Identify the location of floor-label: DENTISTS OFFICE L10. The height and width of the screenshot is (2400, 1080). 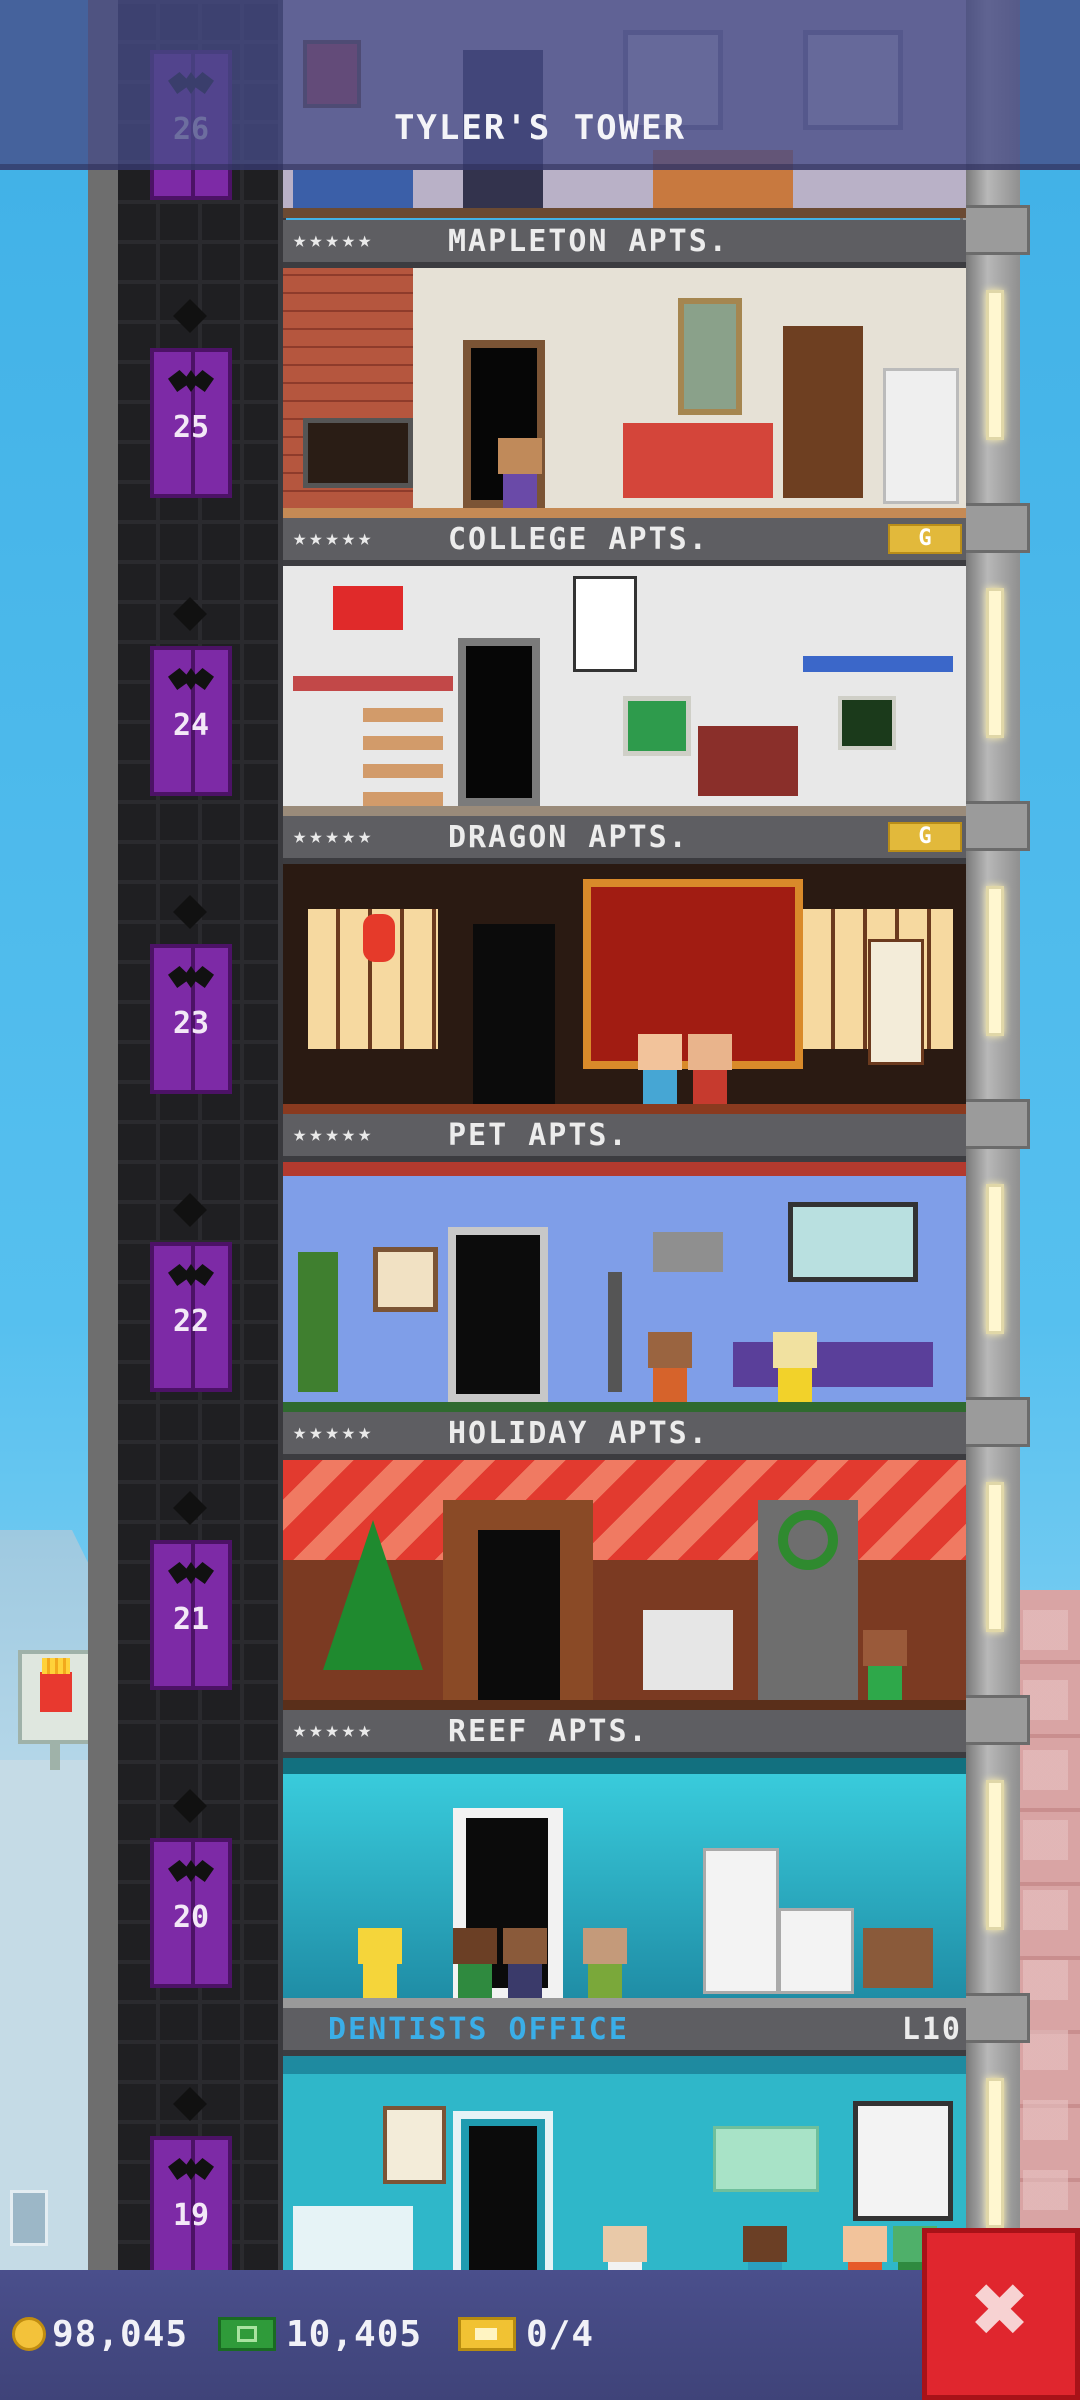
(624, 2032).